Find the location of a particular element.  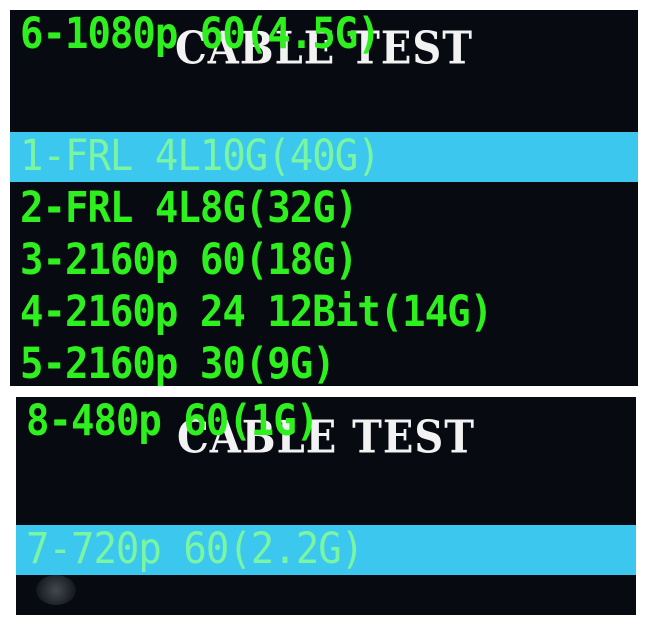

menu-item-label: 6-1080p 60(4.5G) is located at coordinates (200, 35).